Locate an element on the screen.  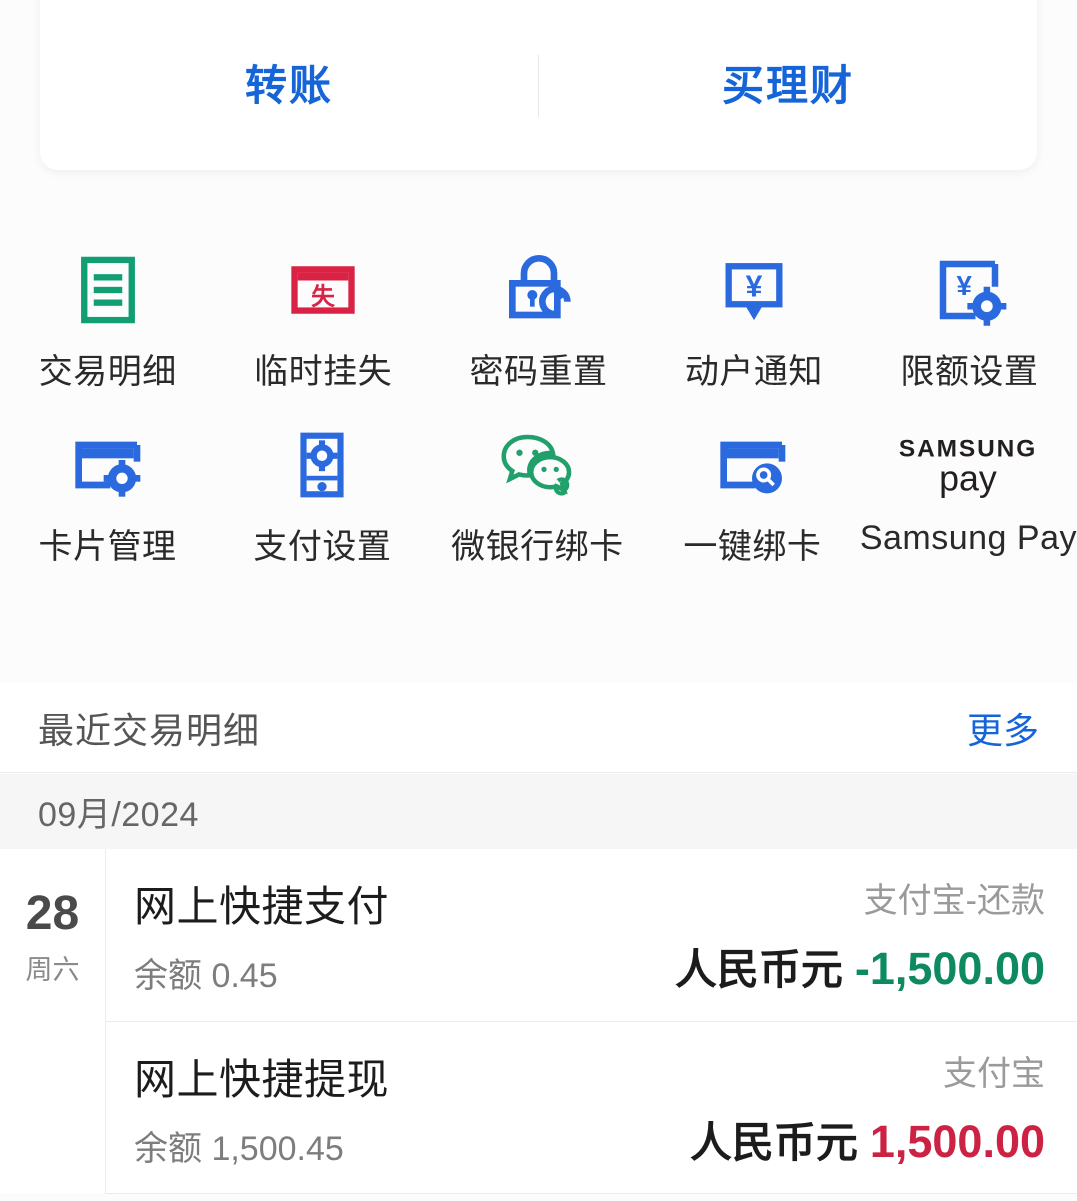
quick-action-label: 密码重置 is located at coordinates (538, 372).